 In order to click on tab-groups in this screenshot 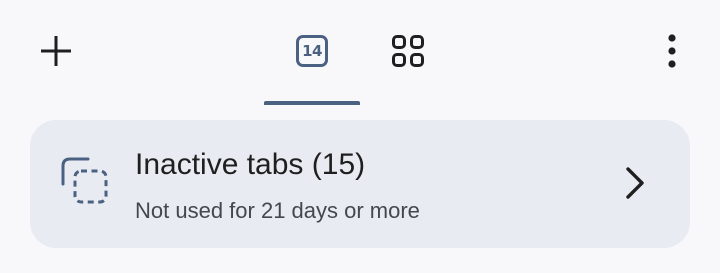, I will do `click(408, 51)`.